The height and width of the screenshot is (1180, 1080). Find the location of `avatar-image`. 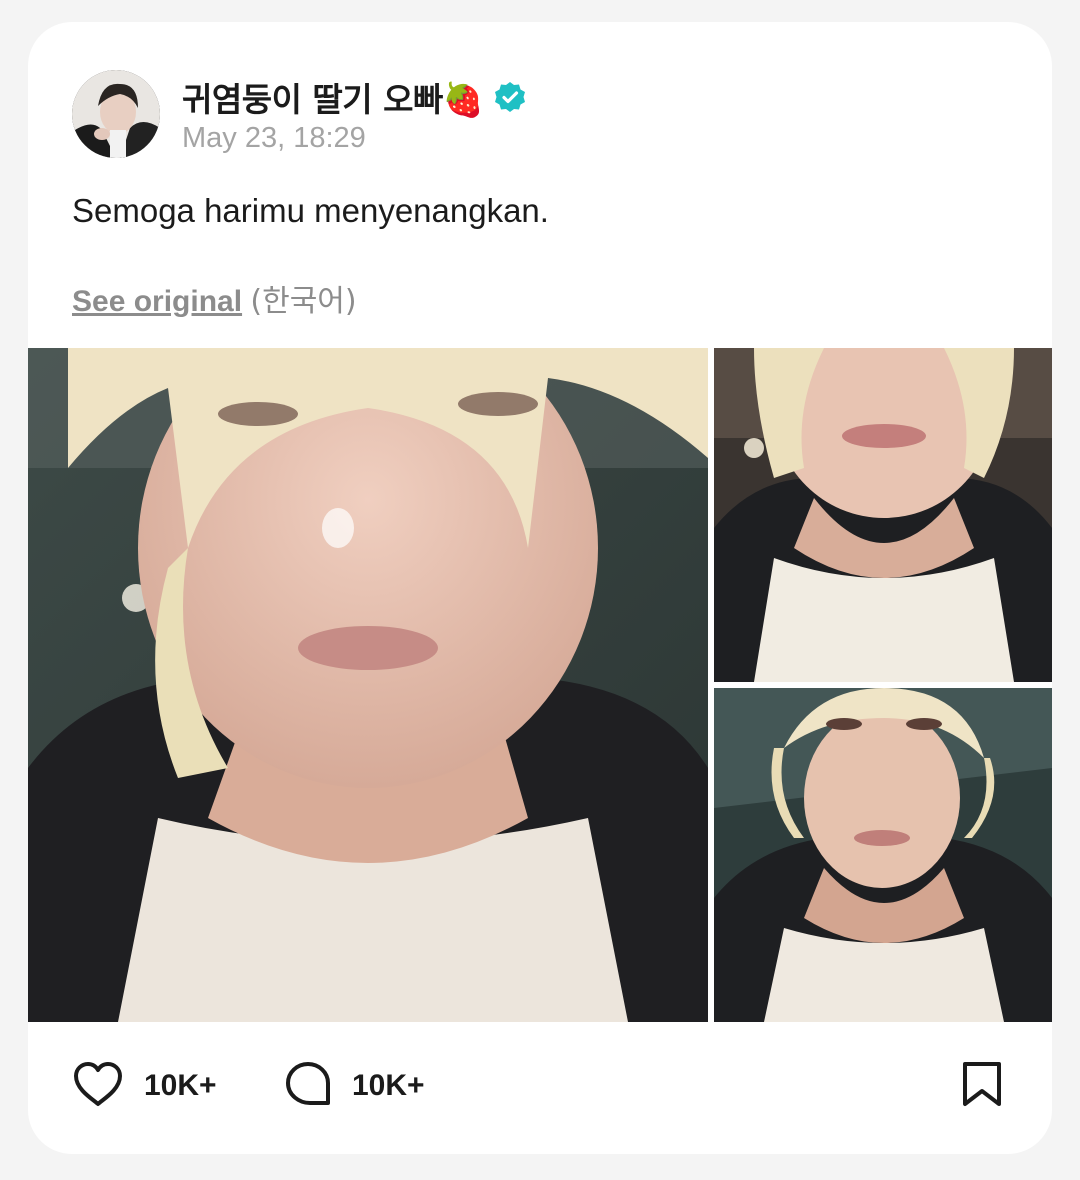

avatar-image is located at coordinates (116, 114).